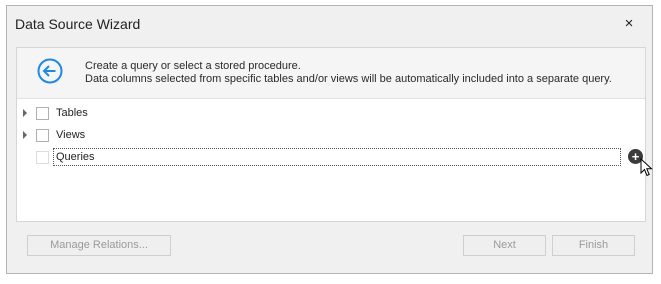 This screenshot has height=284, width=661. I want to click on tables-checkbox, so click(42, 113).